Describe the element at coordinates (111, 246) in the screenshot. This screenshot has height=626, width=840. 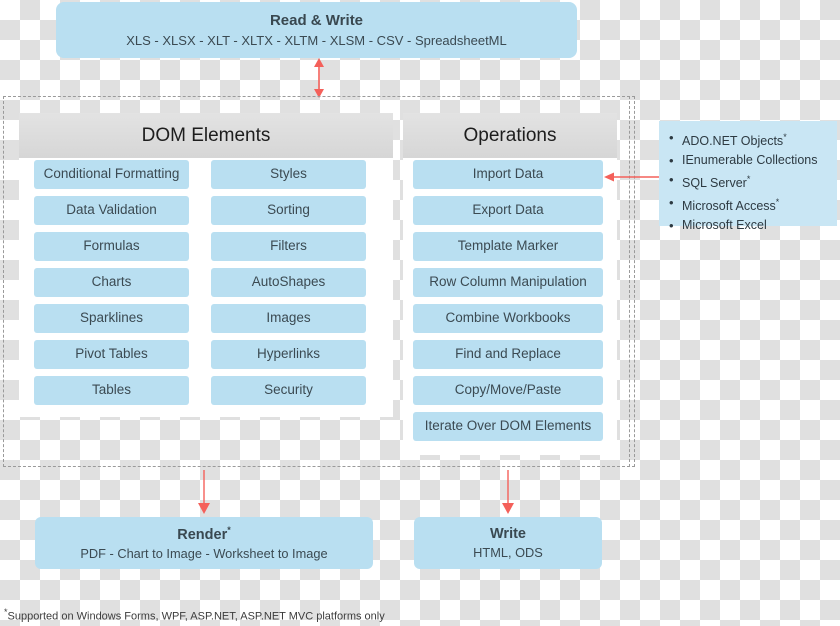
I see `dom-chip-formulas: Formulas` at that location.